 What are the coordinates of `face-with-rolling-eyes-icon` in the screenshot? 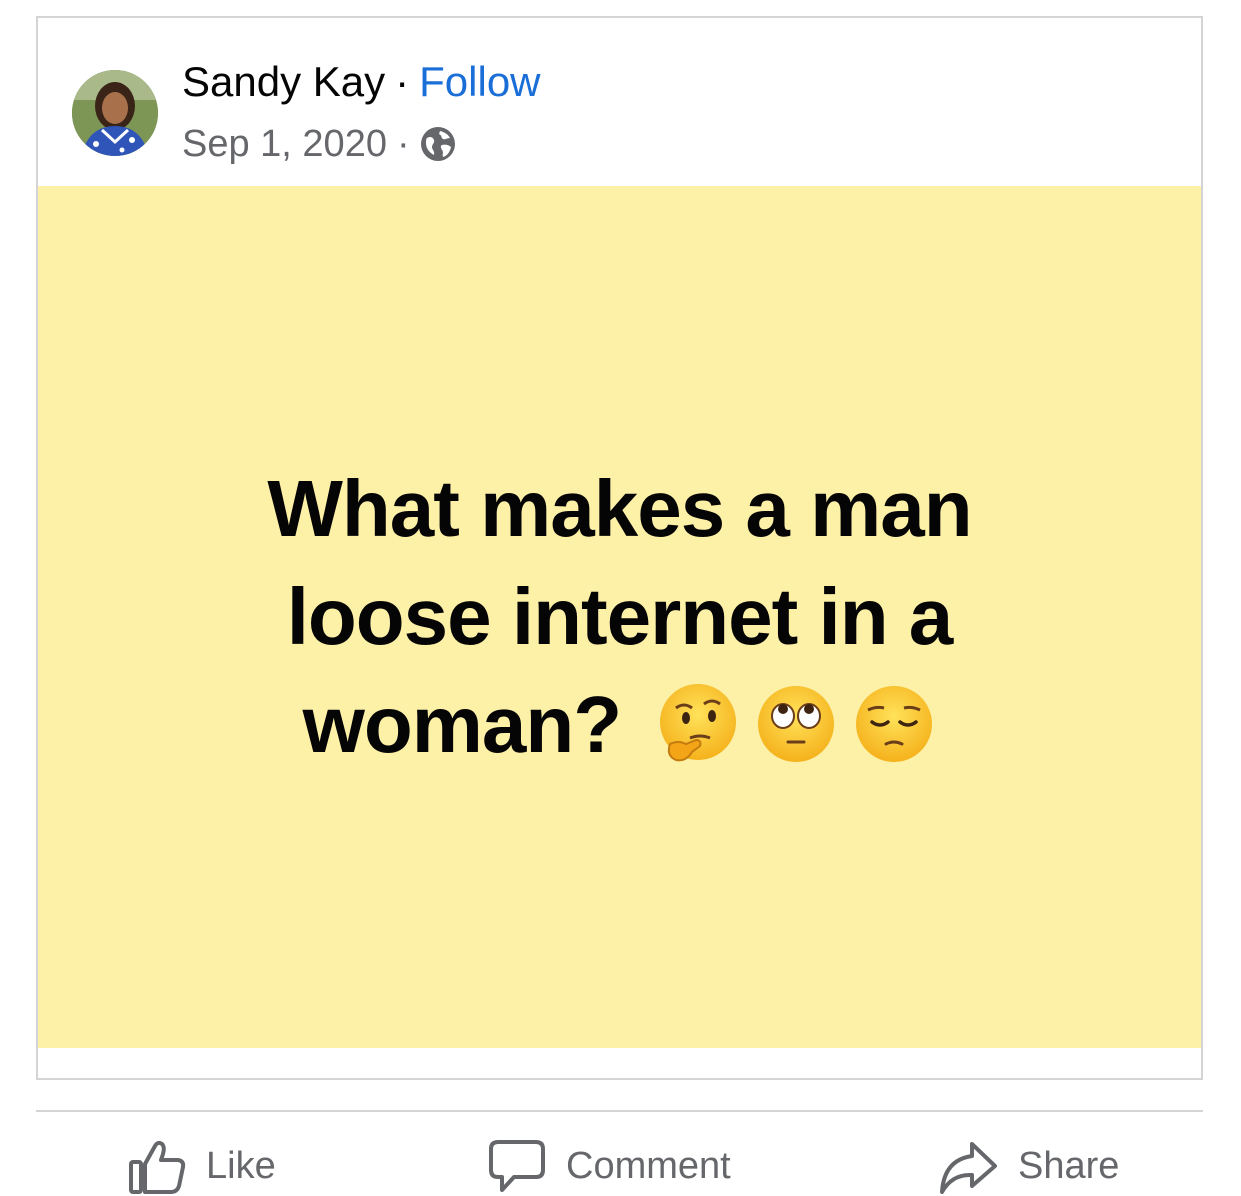 It's located at (796, 724).